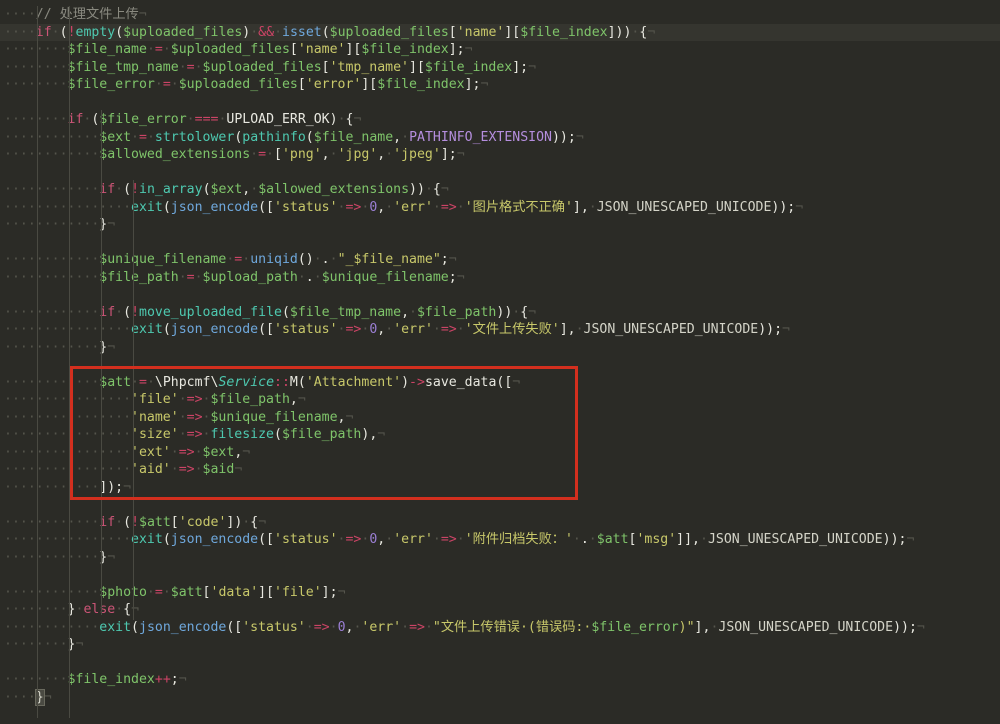 Image resolution: width=1000 pixels, height=724 pixels. Describe the element at coordinates (52, 224) in the screenshot. I see `code-token: ············` at that location.